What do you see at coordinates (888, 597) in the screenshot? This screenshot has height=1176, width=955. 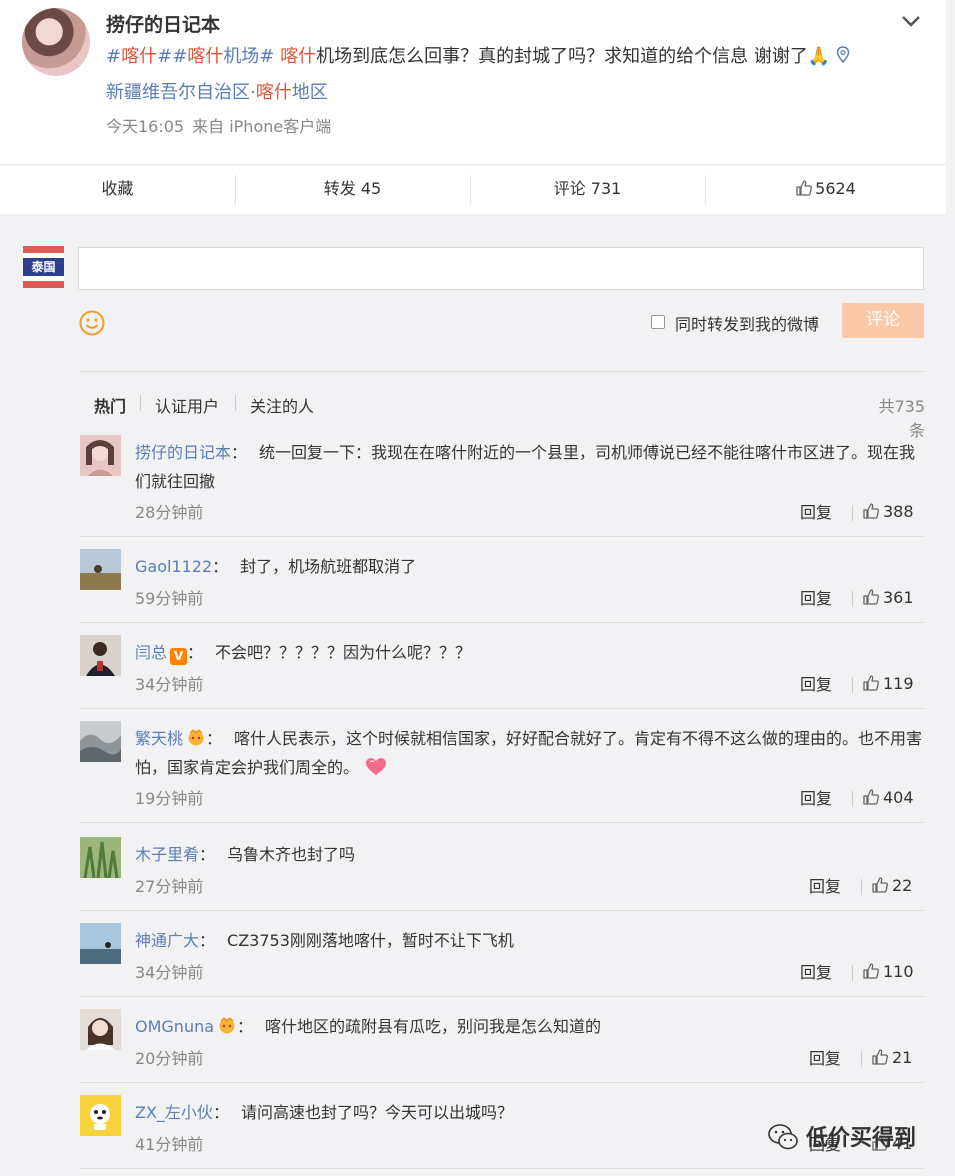 I see `comment-like-button: 361` at bounding box center [888, 597].